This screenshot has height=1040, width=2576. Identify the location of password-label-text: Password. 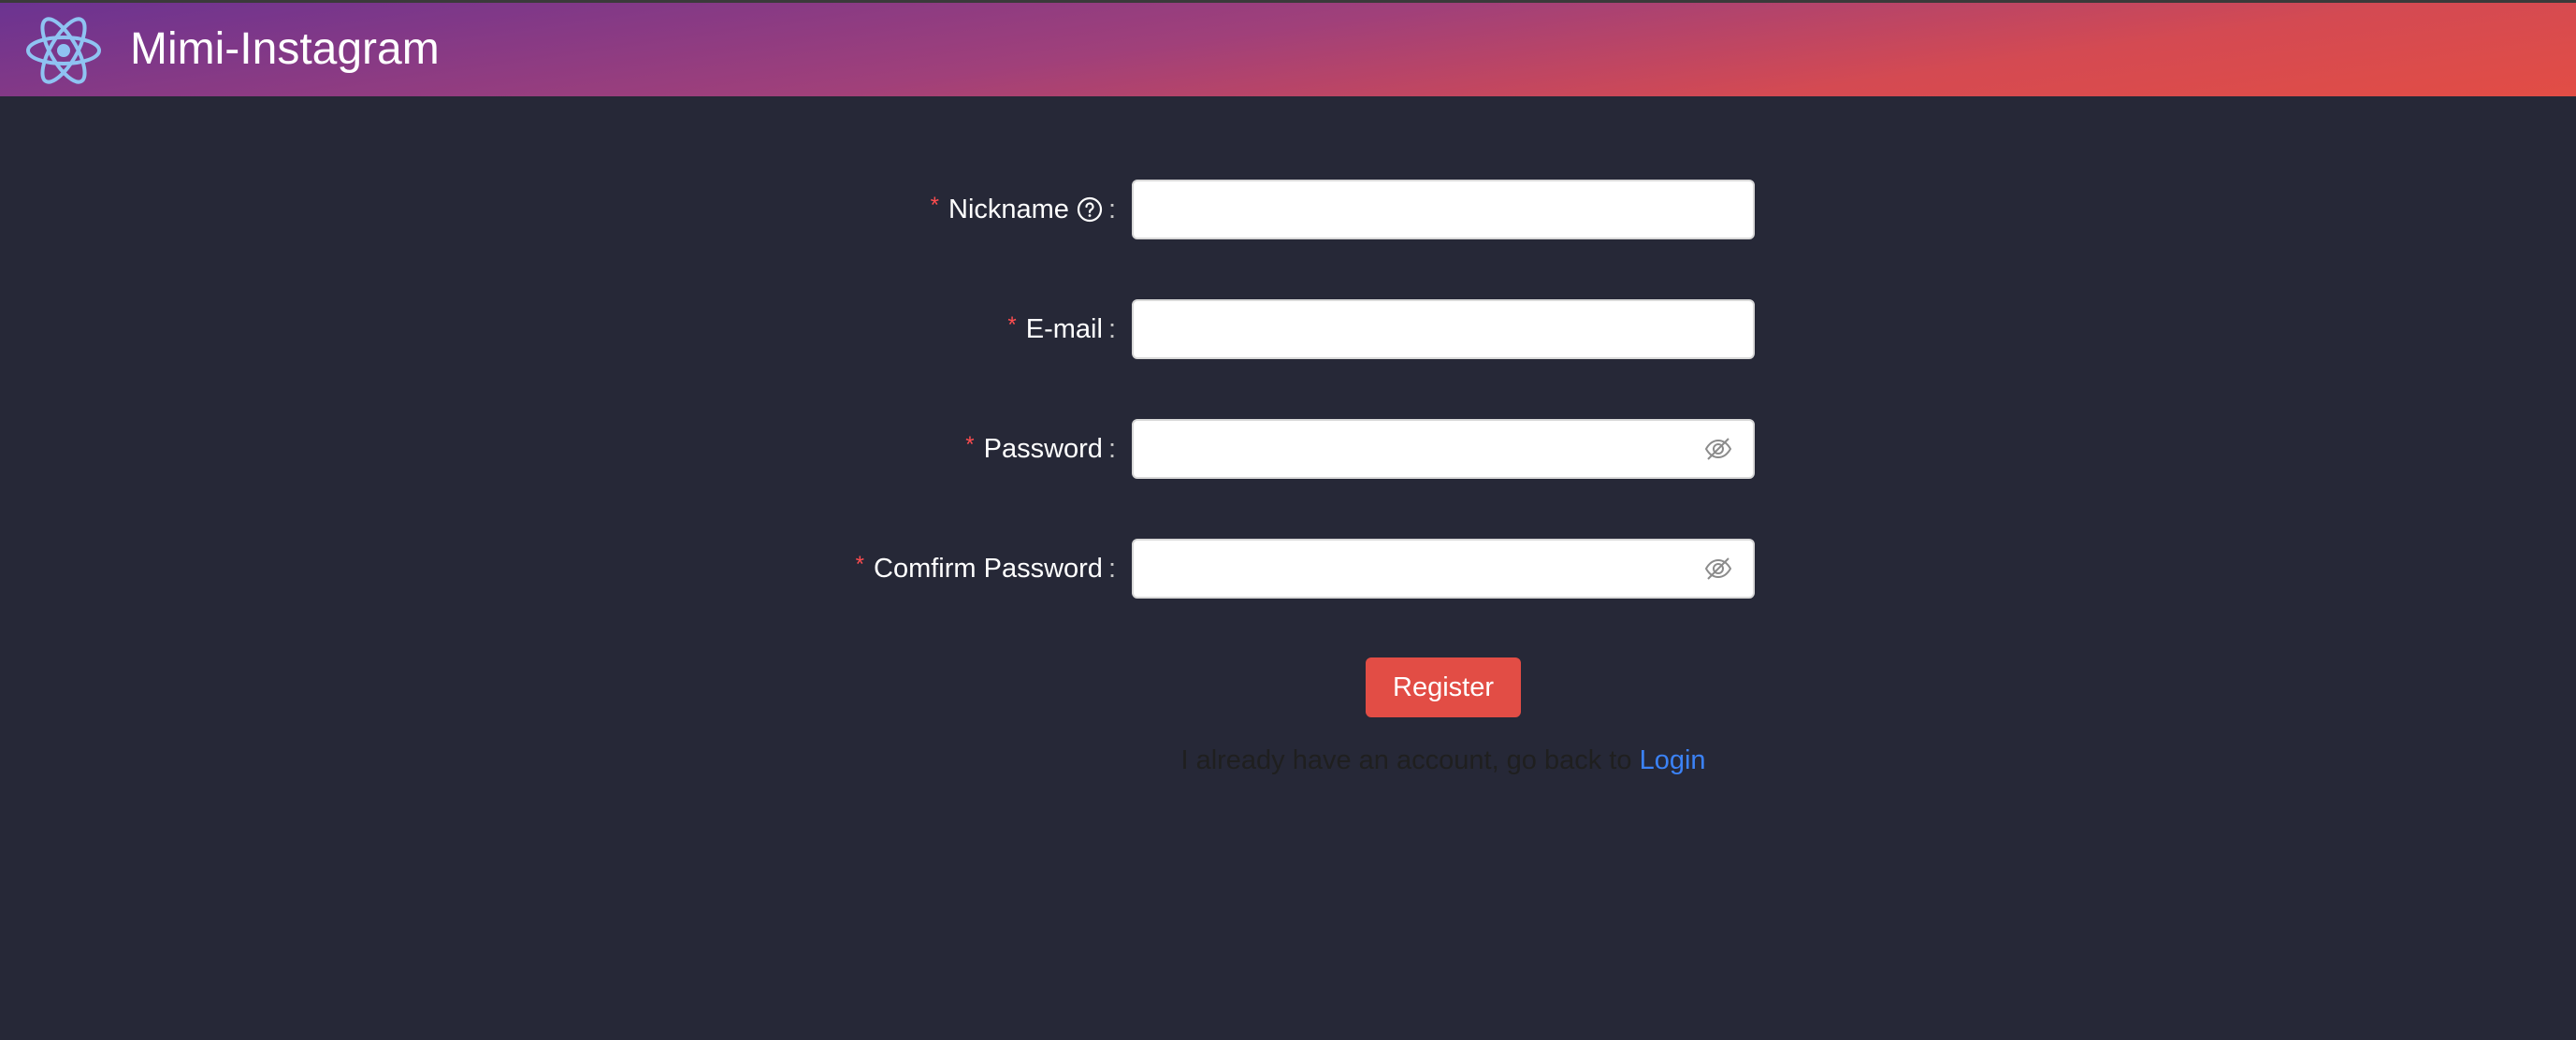
(1043, 448).